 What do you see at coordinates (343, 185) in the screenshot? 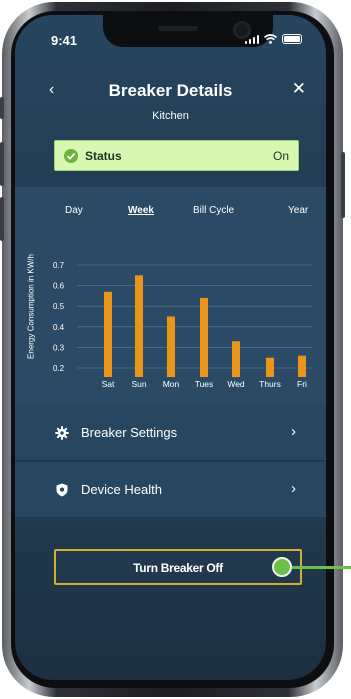
I see `power-button` at bounding box center [343, 185].